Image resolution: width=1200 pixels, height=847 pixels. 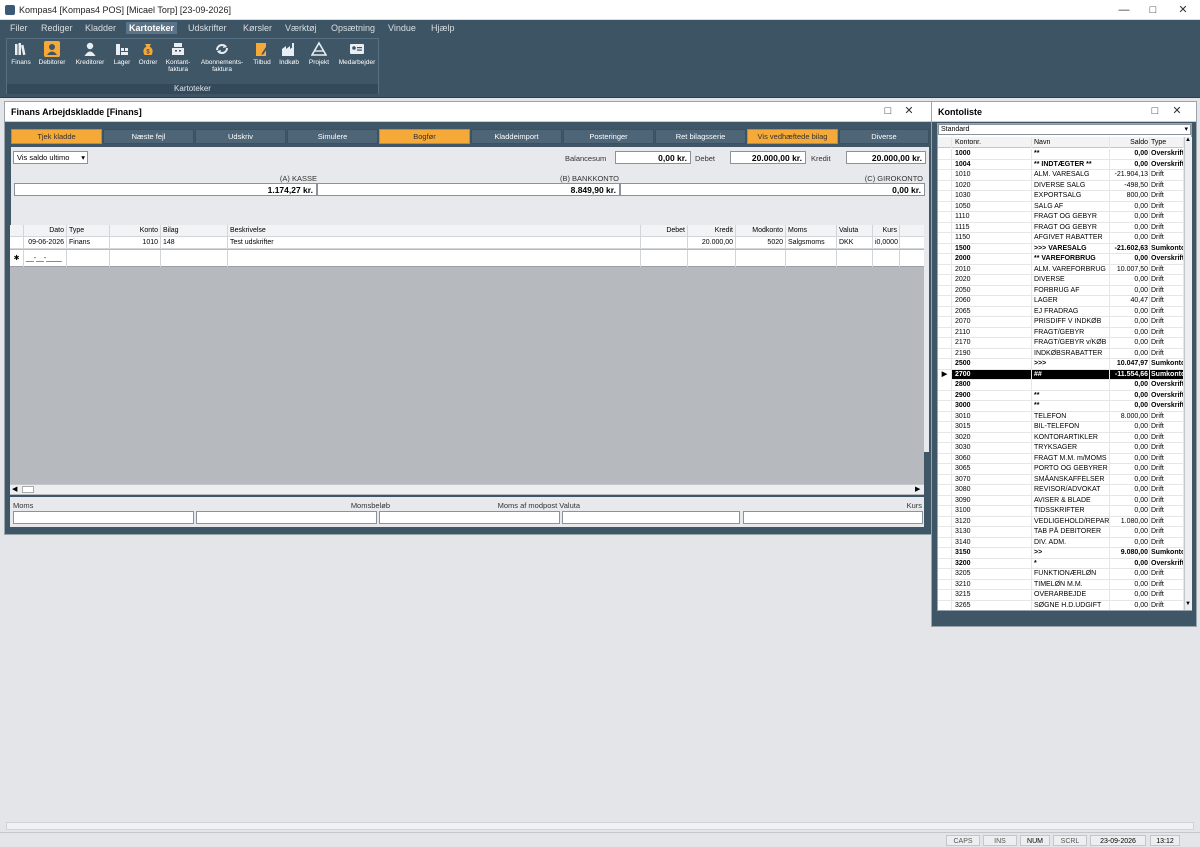 What do you see at coordinates (262, 62) in the screenshot?
I see `ribbon-tilbud-button: Tilbud` at bounding box center [262, 62].